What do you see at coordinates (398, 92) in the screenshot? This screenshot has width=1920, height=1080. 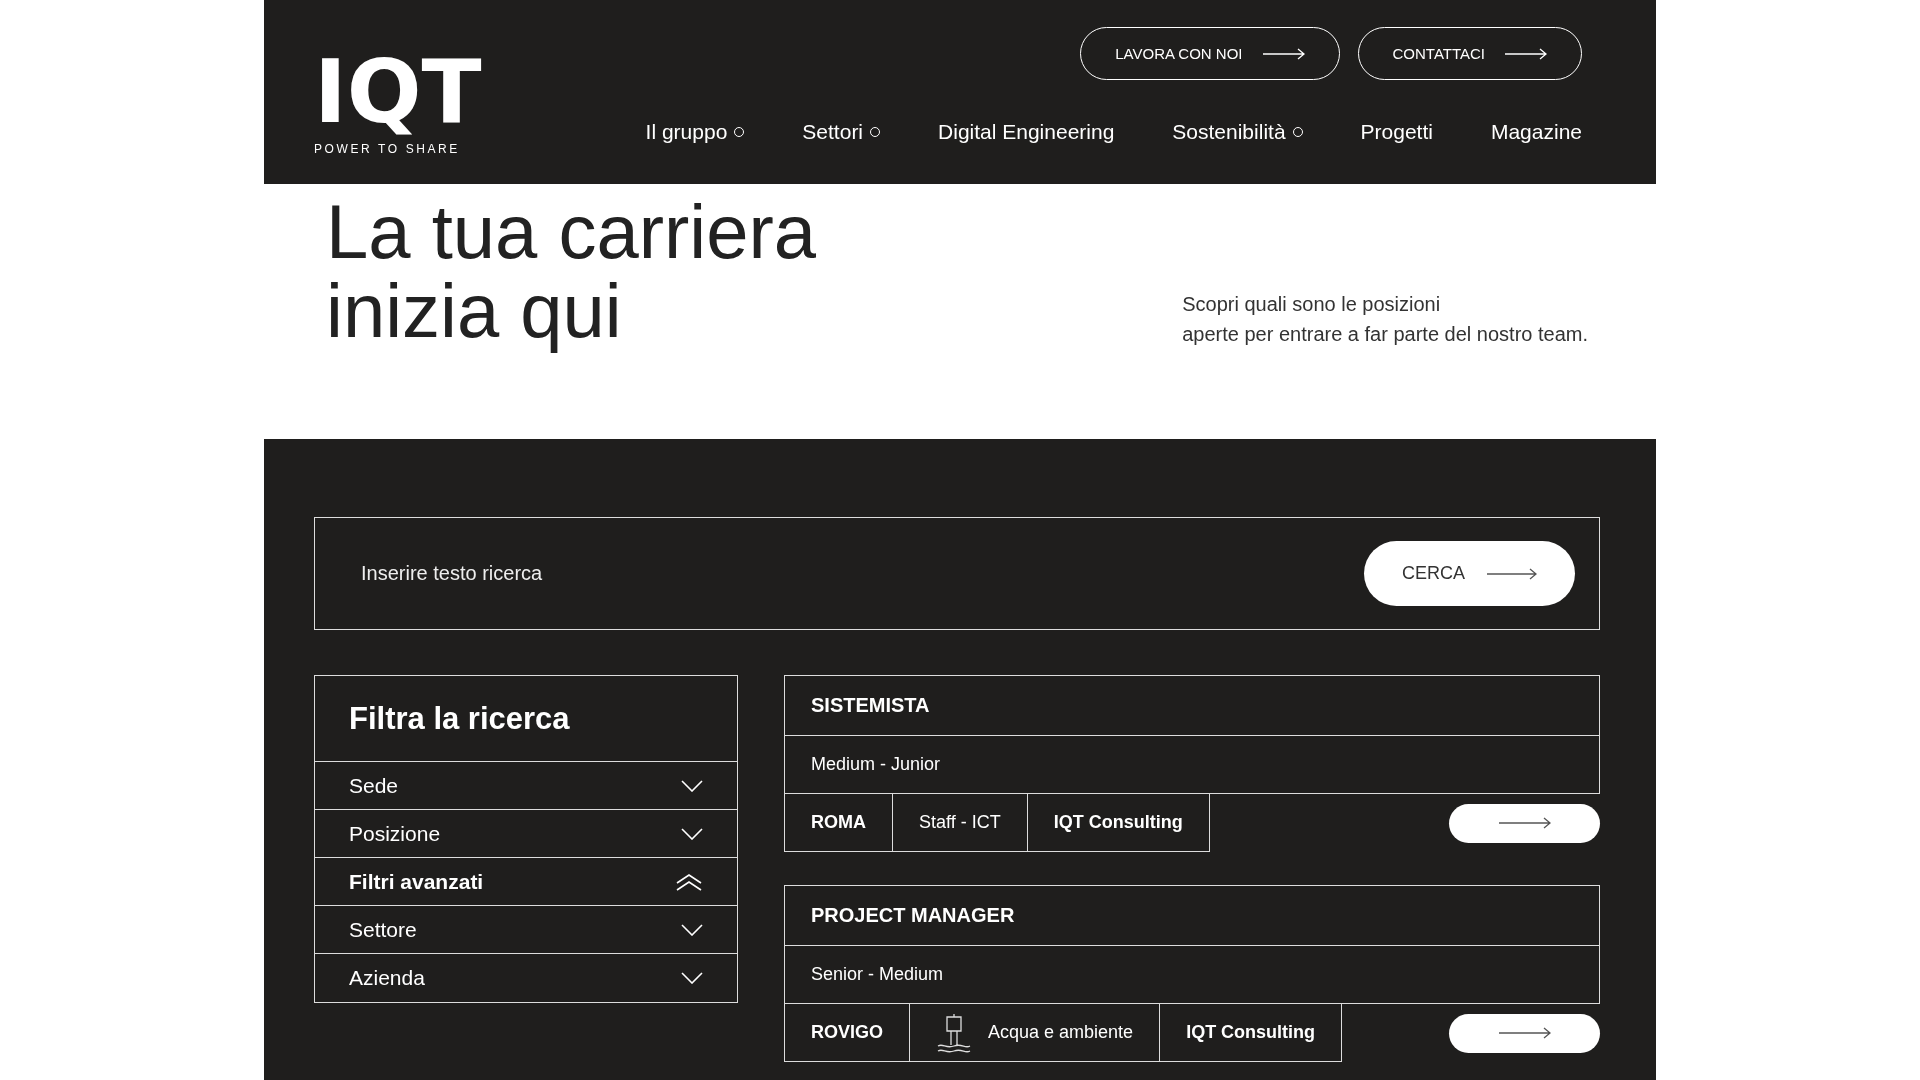 I see `logo-mark: IQT` at bounding box center [398, 92].